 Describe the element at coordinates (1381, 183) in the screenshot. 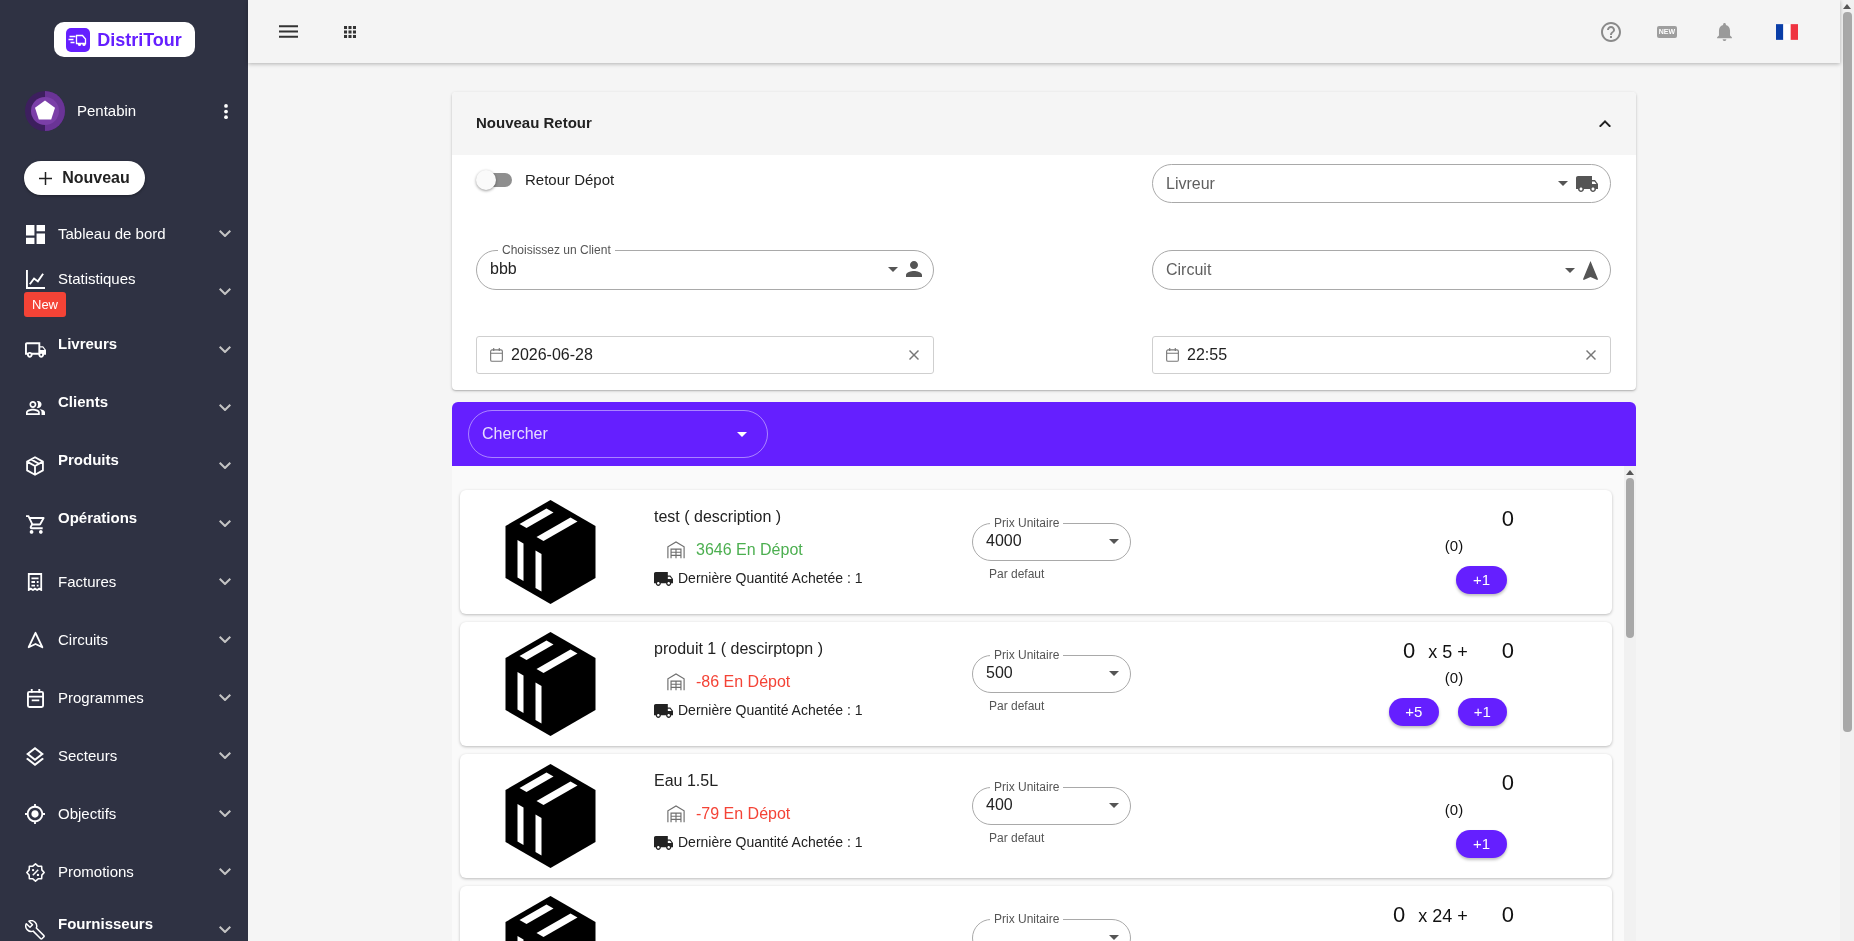

I see `driver-select: Livreur` at that location.